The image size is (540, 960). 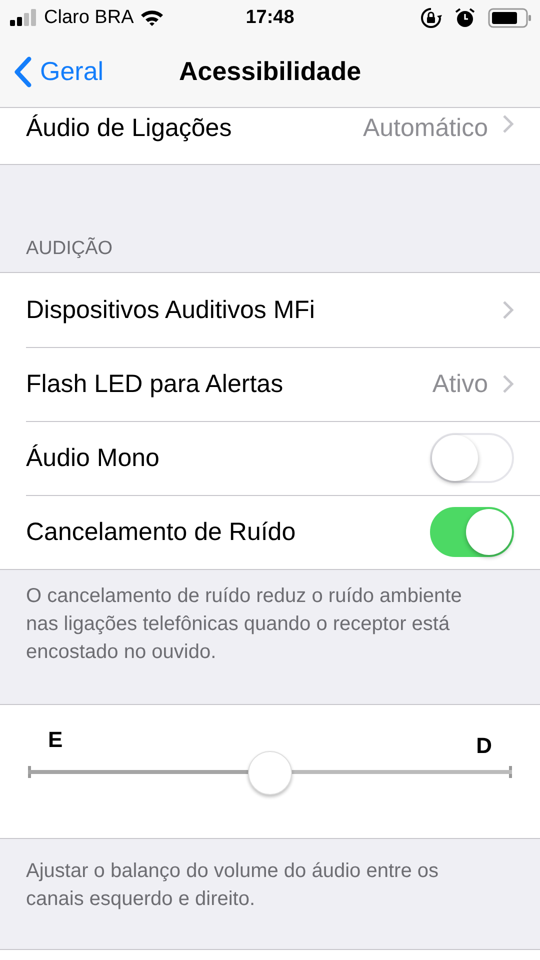 I want to click on back-chevron-icon, so click(x=23, y=72).